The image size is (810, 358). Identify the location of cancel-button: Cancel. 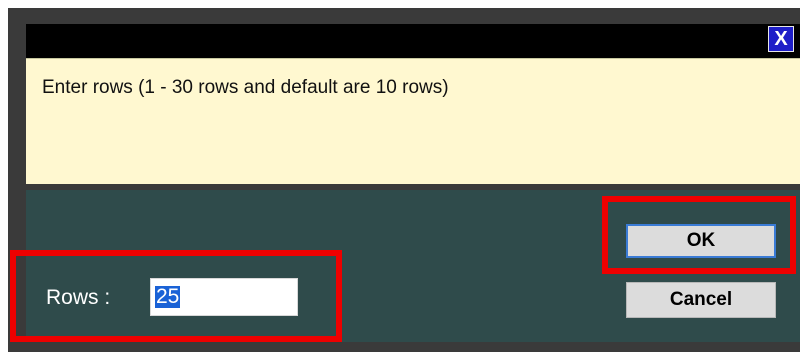
(701, 300).